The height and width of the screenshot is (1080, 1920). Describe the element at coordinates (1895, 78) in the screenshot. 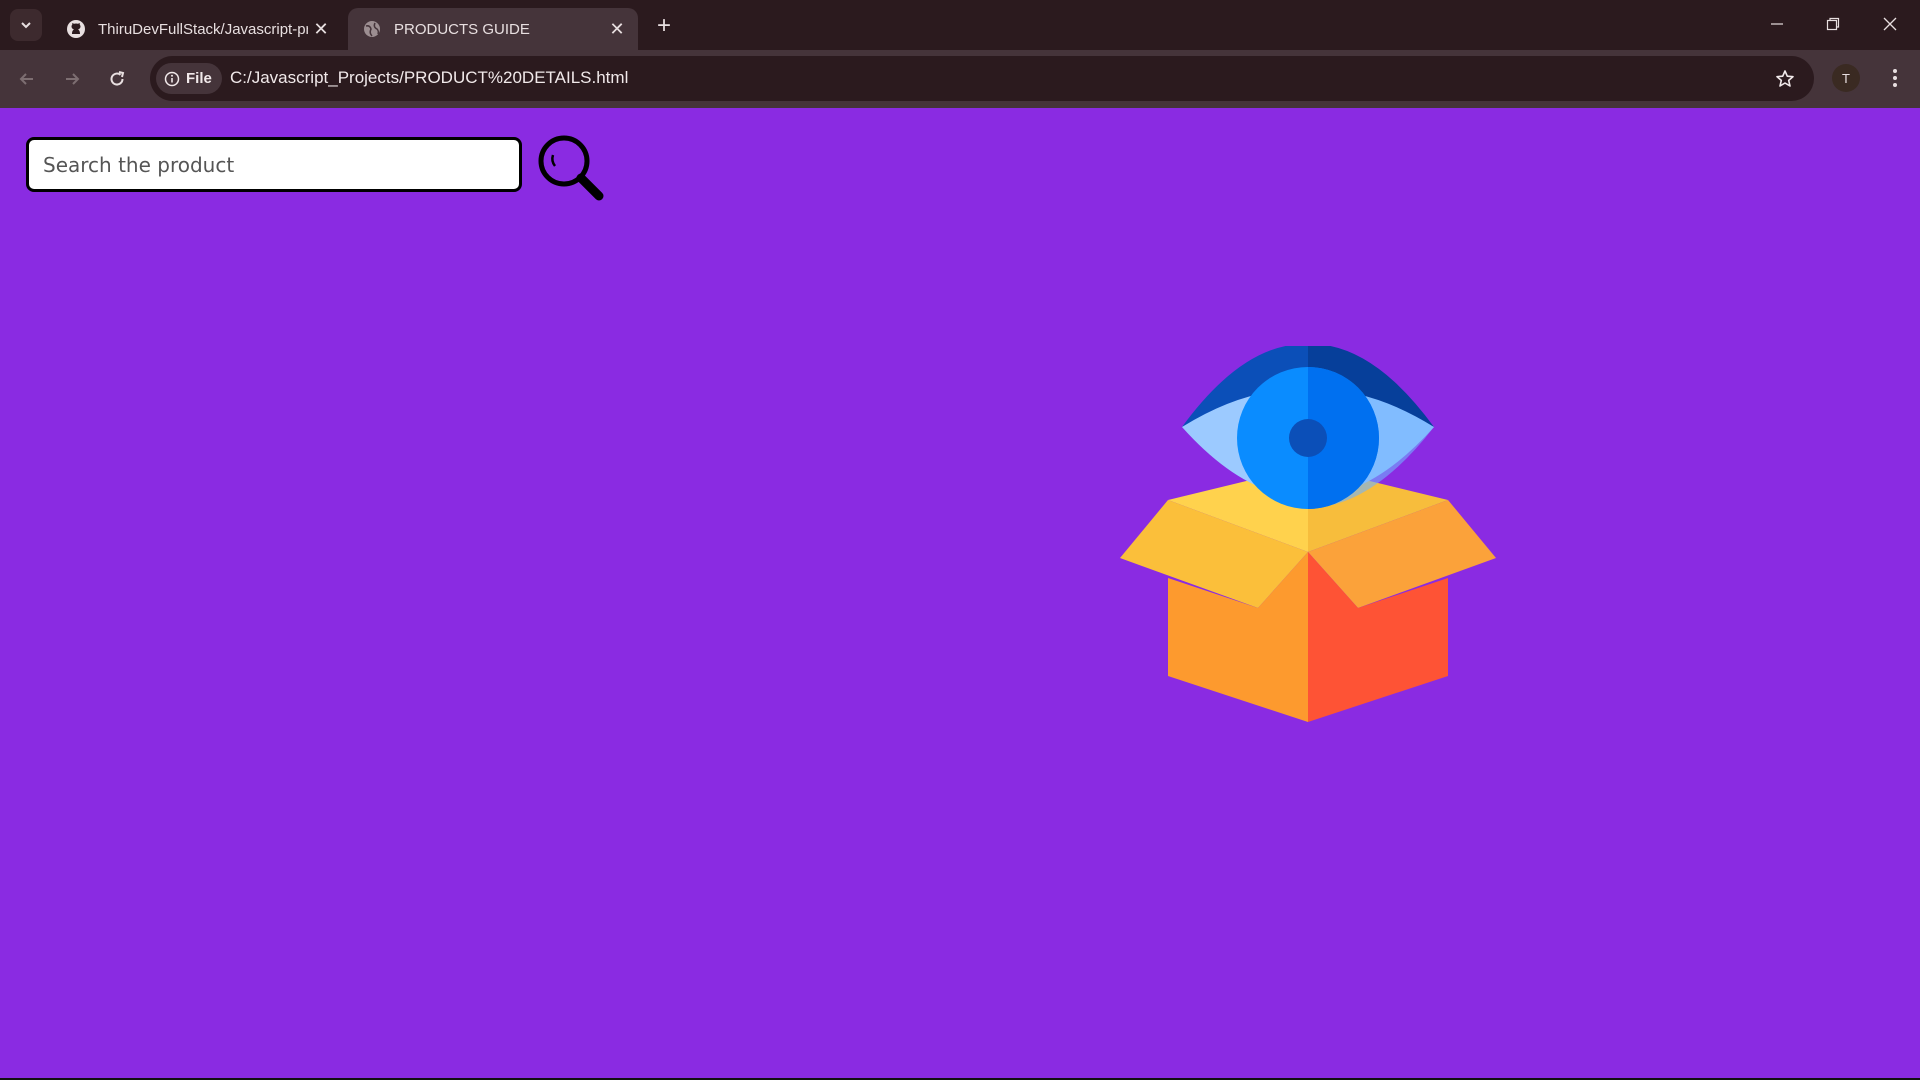

I see `more-menu-icon` at that location.